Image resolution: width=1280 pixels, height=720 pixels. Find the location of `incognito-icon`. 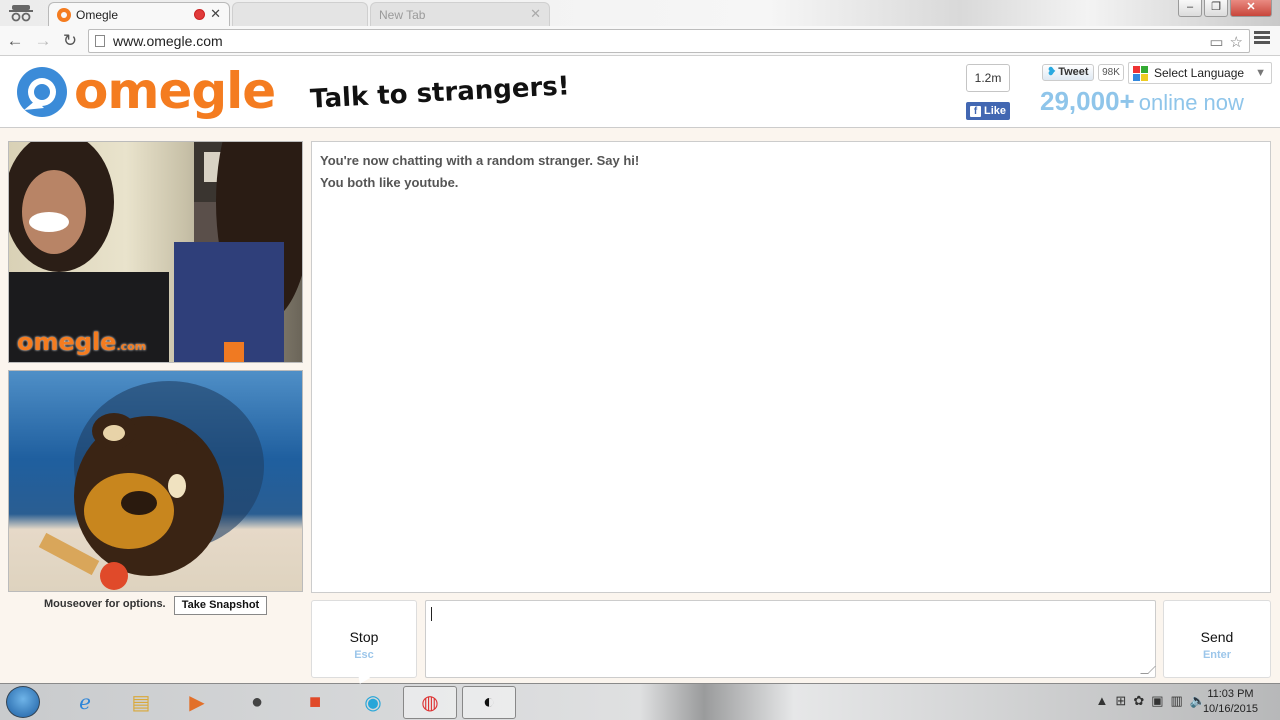

incognito-icon is located at coordinates (21, 13).